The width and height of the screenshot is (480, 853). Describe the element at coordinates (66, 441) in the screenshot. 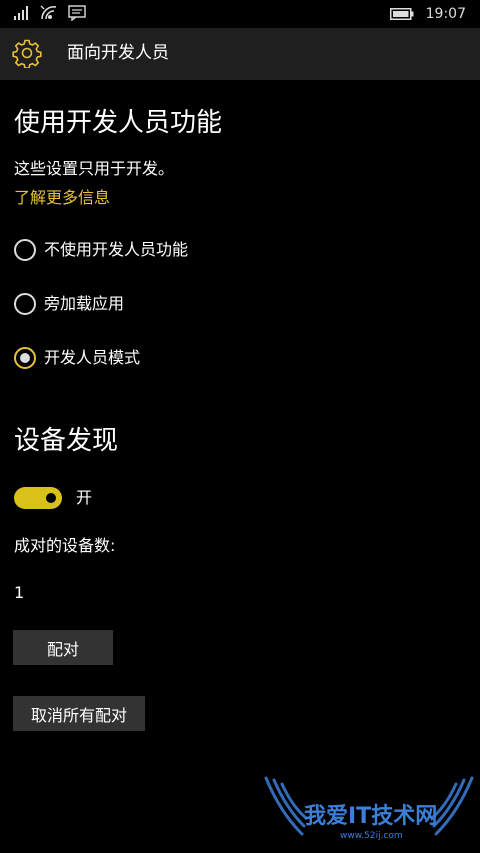

I see `device-discovery-heading: 设备发现` at that location.